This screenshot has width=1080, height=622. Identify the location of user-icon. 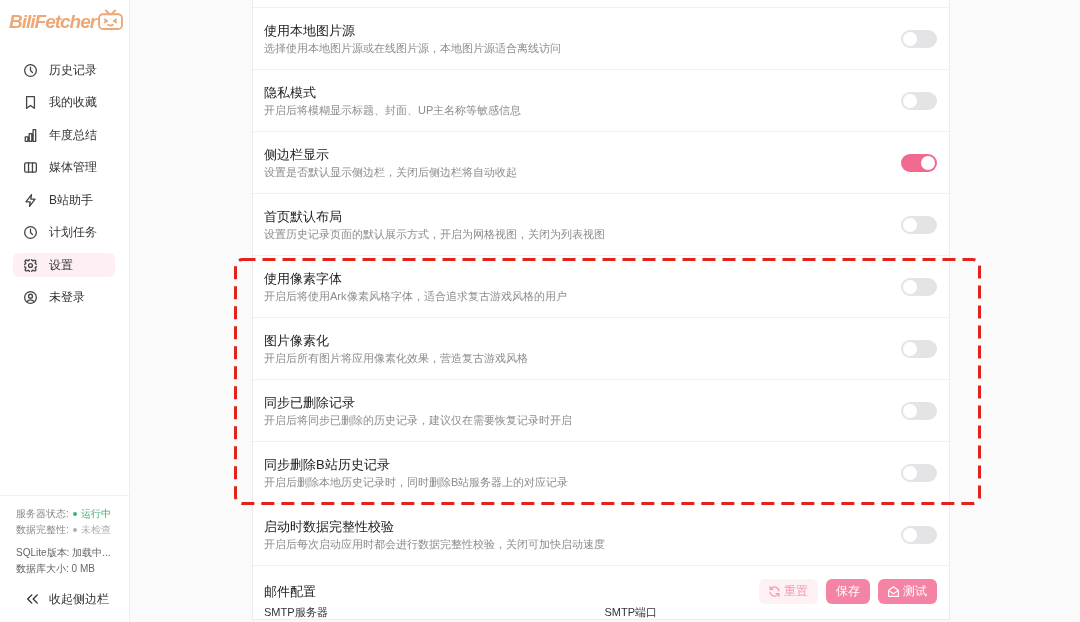
(30, 297).